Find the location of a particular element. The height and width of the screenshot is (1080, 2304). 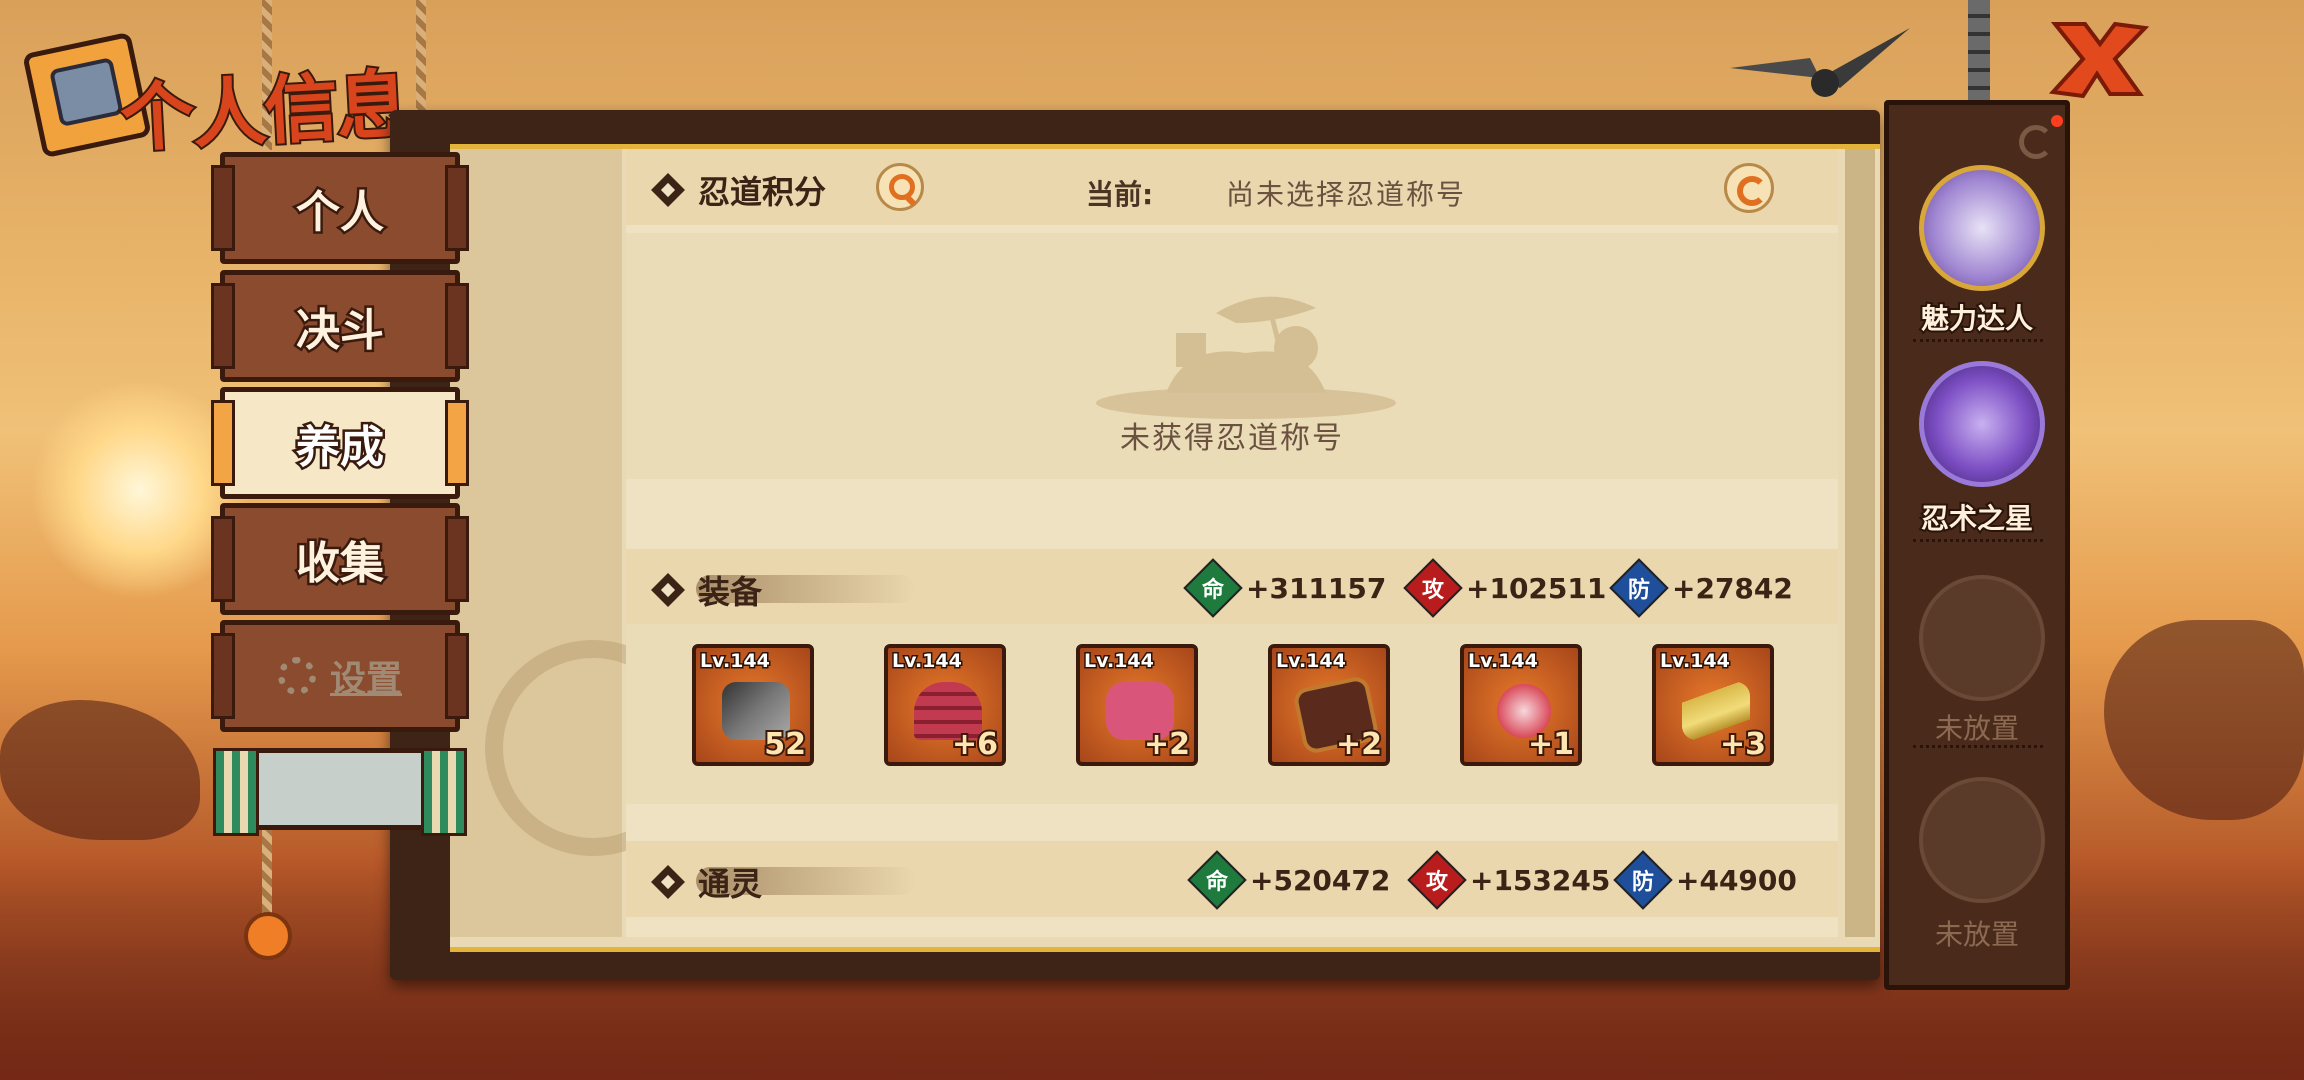

ninjutsu-star-badge-icon is located at coordinates (1982, 424).